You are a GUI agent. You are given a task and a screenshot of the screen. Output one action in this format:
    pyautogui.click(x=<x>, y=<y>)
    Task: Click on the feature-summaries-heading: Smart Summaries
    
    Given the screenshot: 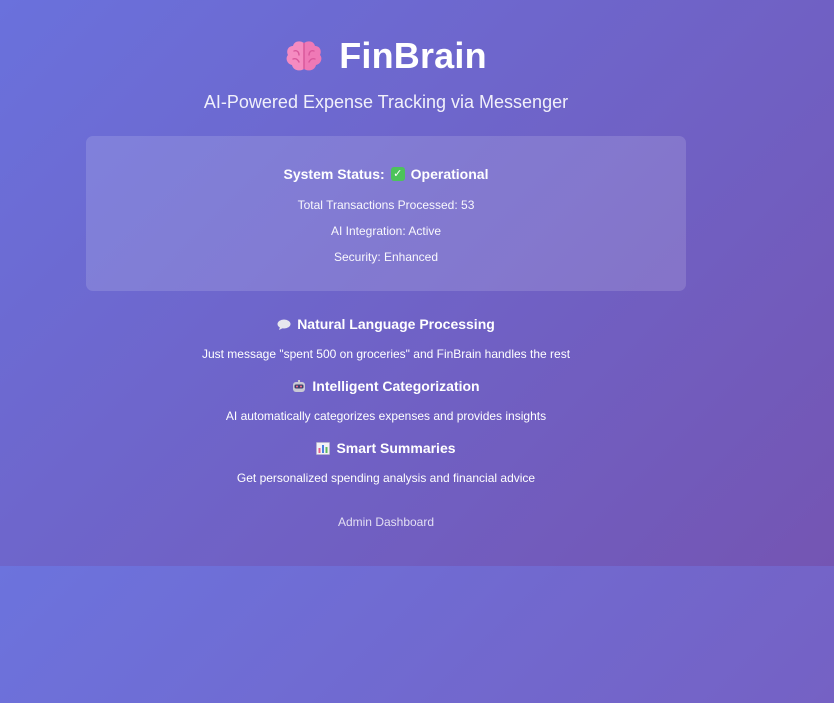 What is the action you would take?
    pyautogui.click(x=386, y=448)
    